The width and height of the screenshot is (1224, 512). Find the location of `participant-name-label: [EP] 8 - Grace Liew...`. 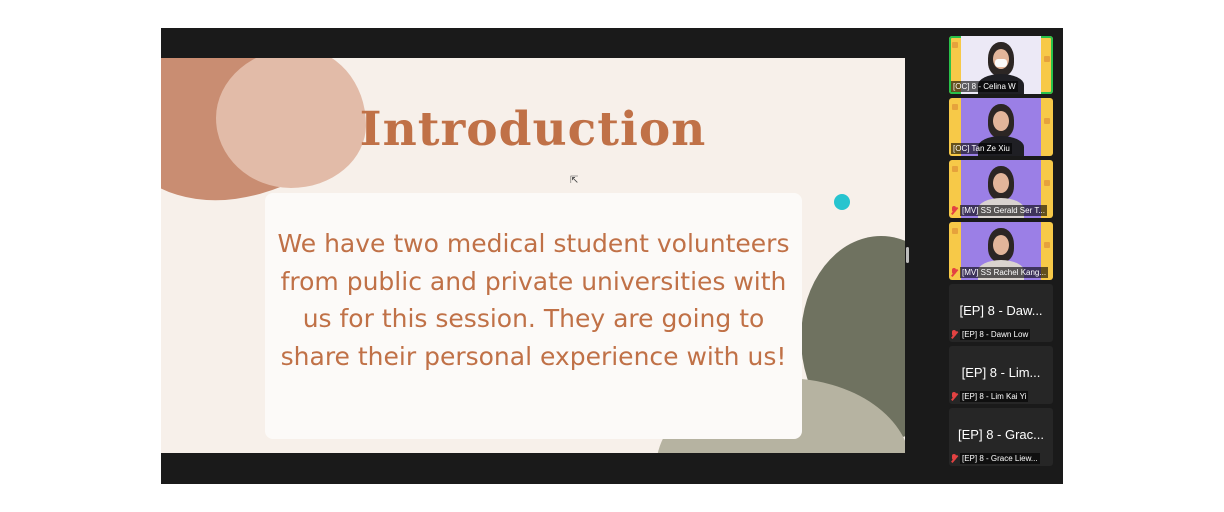

participant-name-label: [EP] 8 - Grace Liew... is located at coordinates (1001, 458).